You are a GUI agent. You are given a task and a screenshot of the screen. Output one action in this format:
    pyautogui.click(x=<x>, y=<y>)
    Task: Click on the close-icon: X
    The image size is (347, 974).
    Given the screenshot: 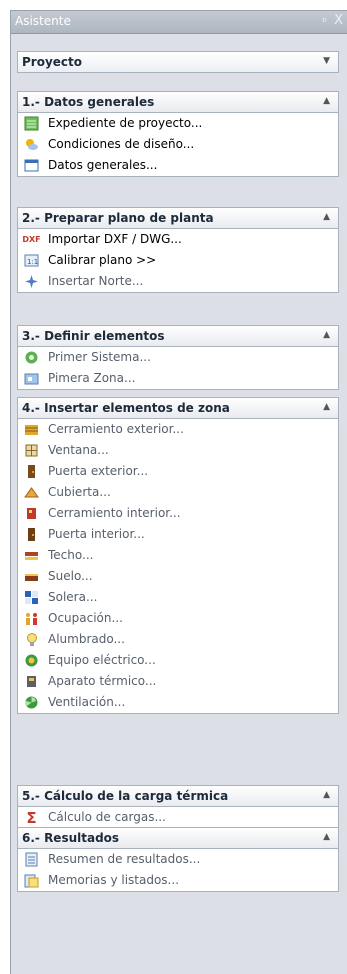 What is the action you would take?
    pyautogui.click(x=338, y=20)
    